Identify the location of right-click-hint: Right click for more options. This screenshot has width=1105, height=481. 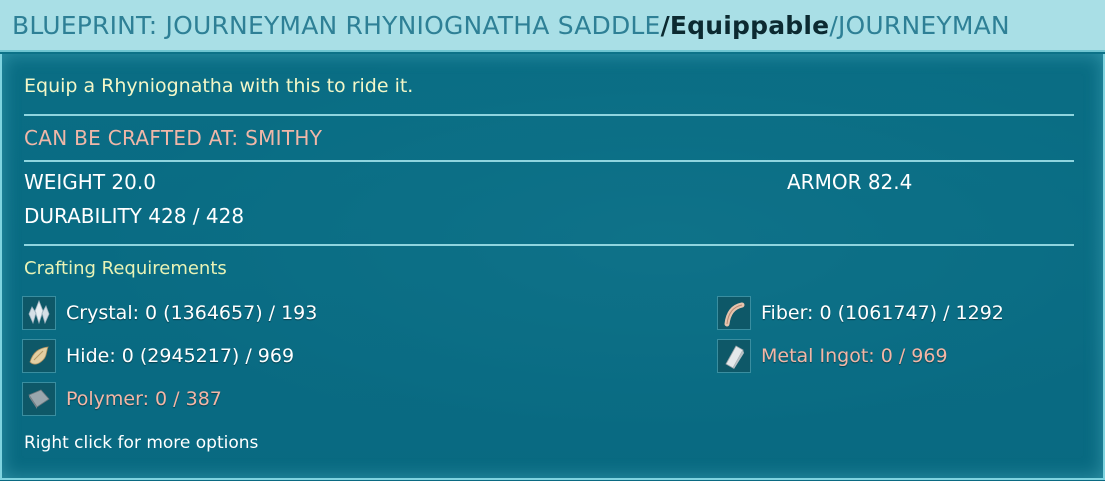
(141, 443).